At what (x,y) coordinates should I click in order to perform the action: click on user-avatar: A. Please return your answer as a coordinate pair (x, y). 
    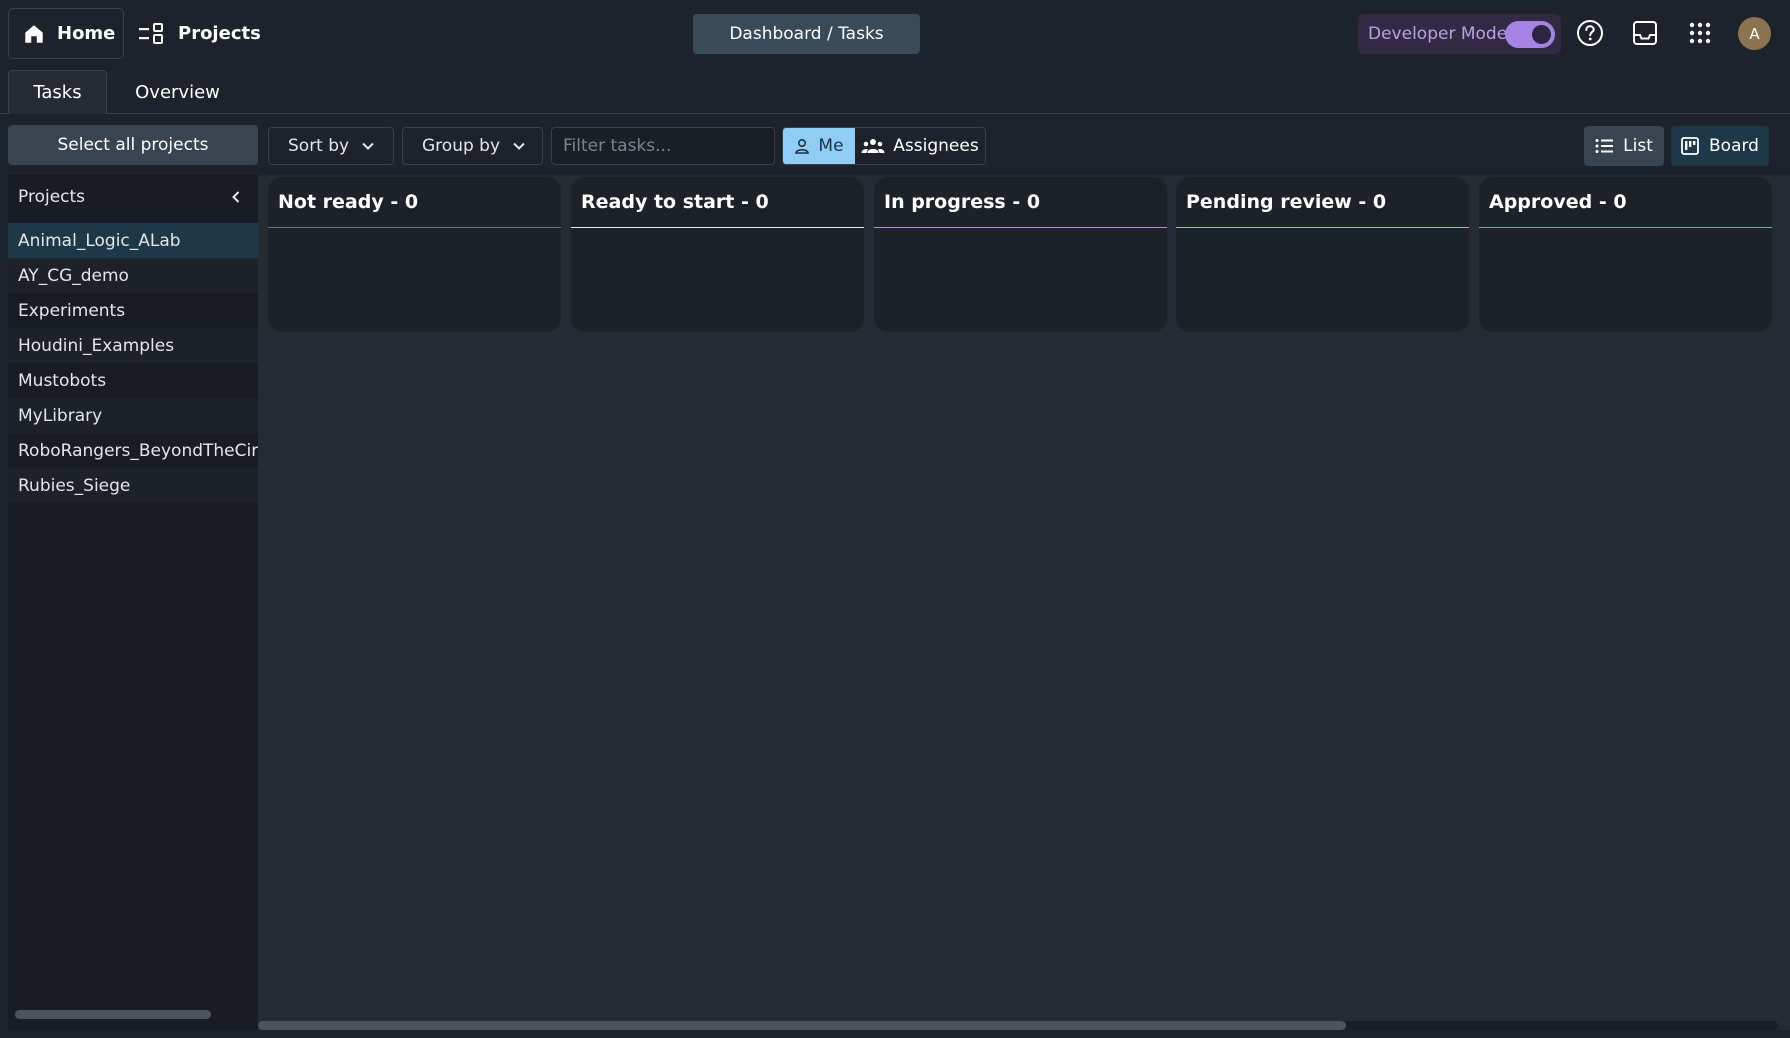
    Looking at the image, I should click on (1754, 33).